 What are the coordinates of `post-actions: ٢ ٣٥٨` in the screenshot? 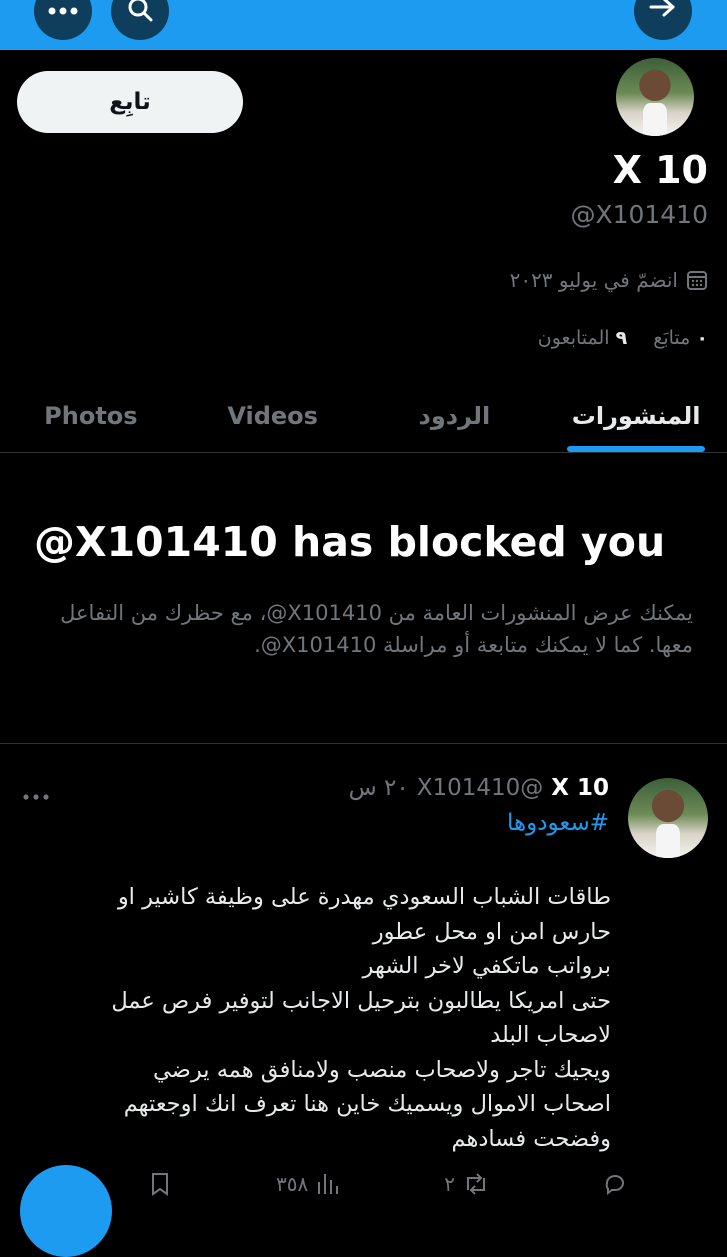 It's located at (388, 1184).